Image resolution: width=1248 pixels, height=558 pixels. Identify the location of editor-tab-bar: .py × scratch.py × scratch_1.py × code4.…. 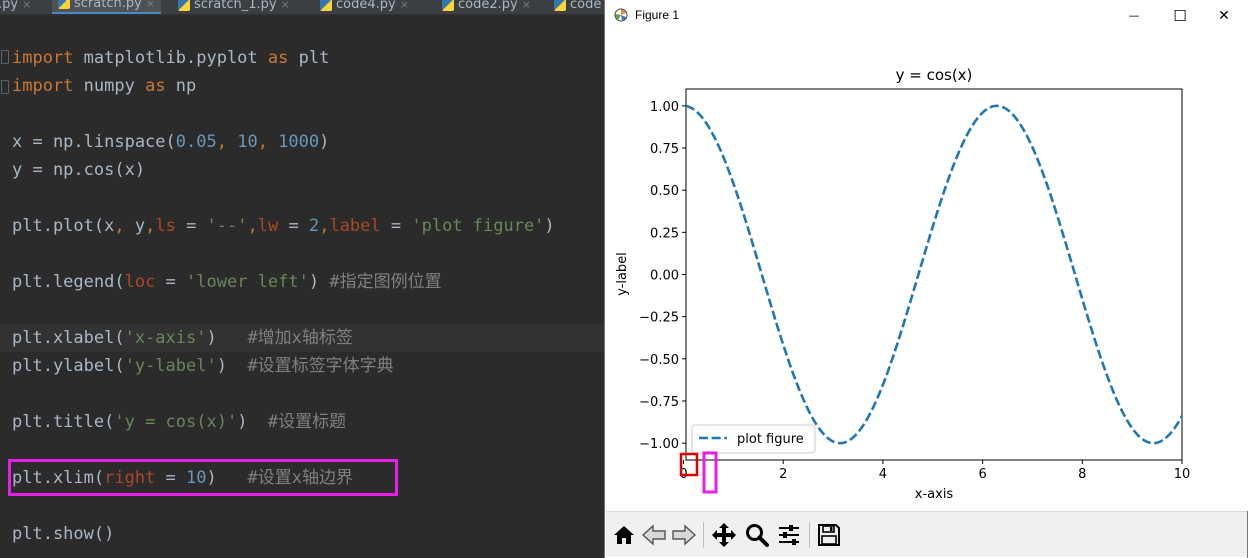
(303, 7).